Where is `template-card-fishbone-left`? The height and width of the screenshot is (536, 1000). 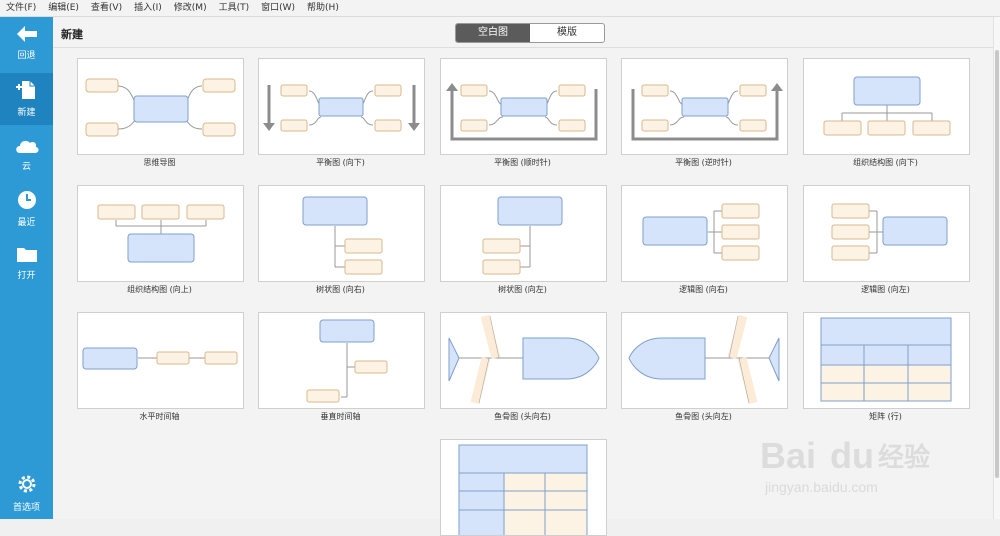 template-card-fishbone-left is located at coordinates (704, 360).